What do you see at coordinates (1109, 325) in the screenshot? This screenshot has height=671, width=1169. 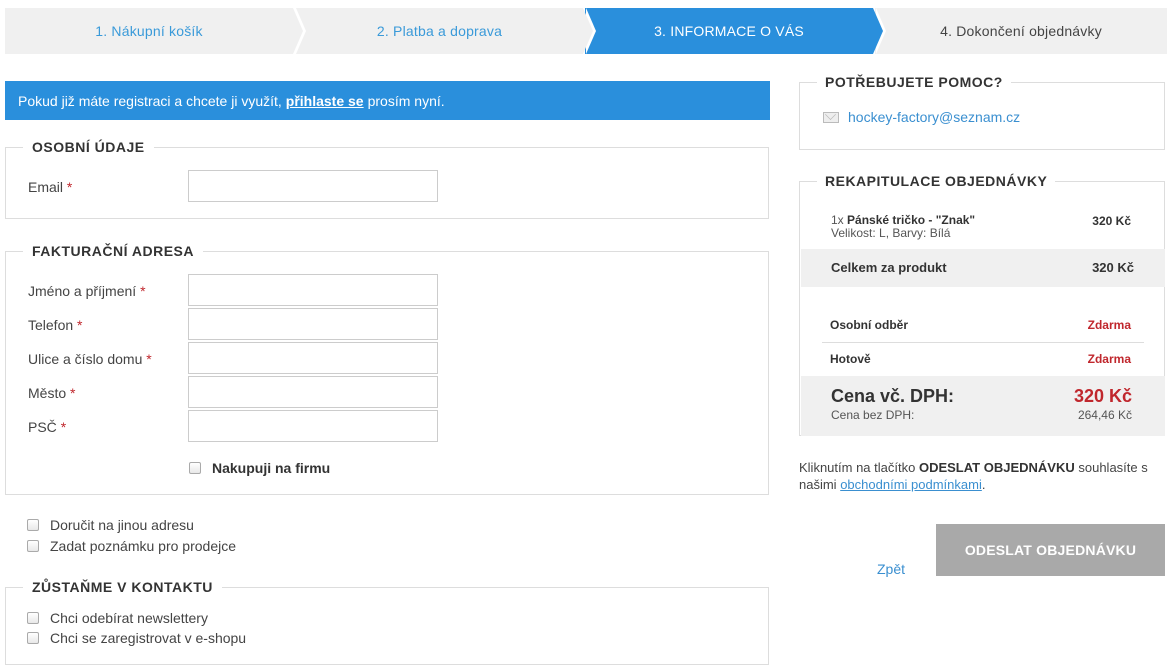 I see `shipping-value: Zdarma` at bounding box center [1109, 325].